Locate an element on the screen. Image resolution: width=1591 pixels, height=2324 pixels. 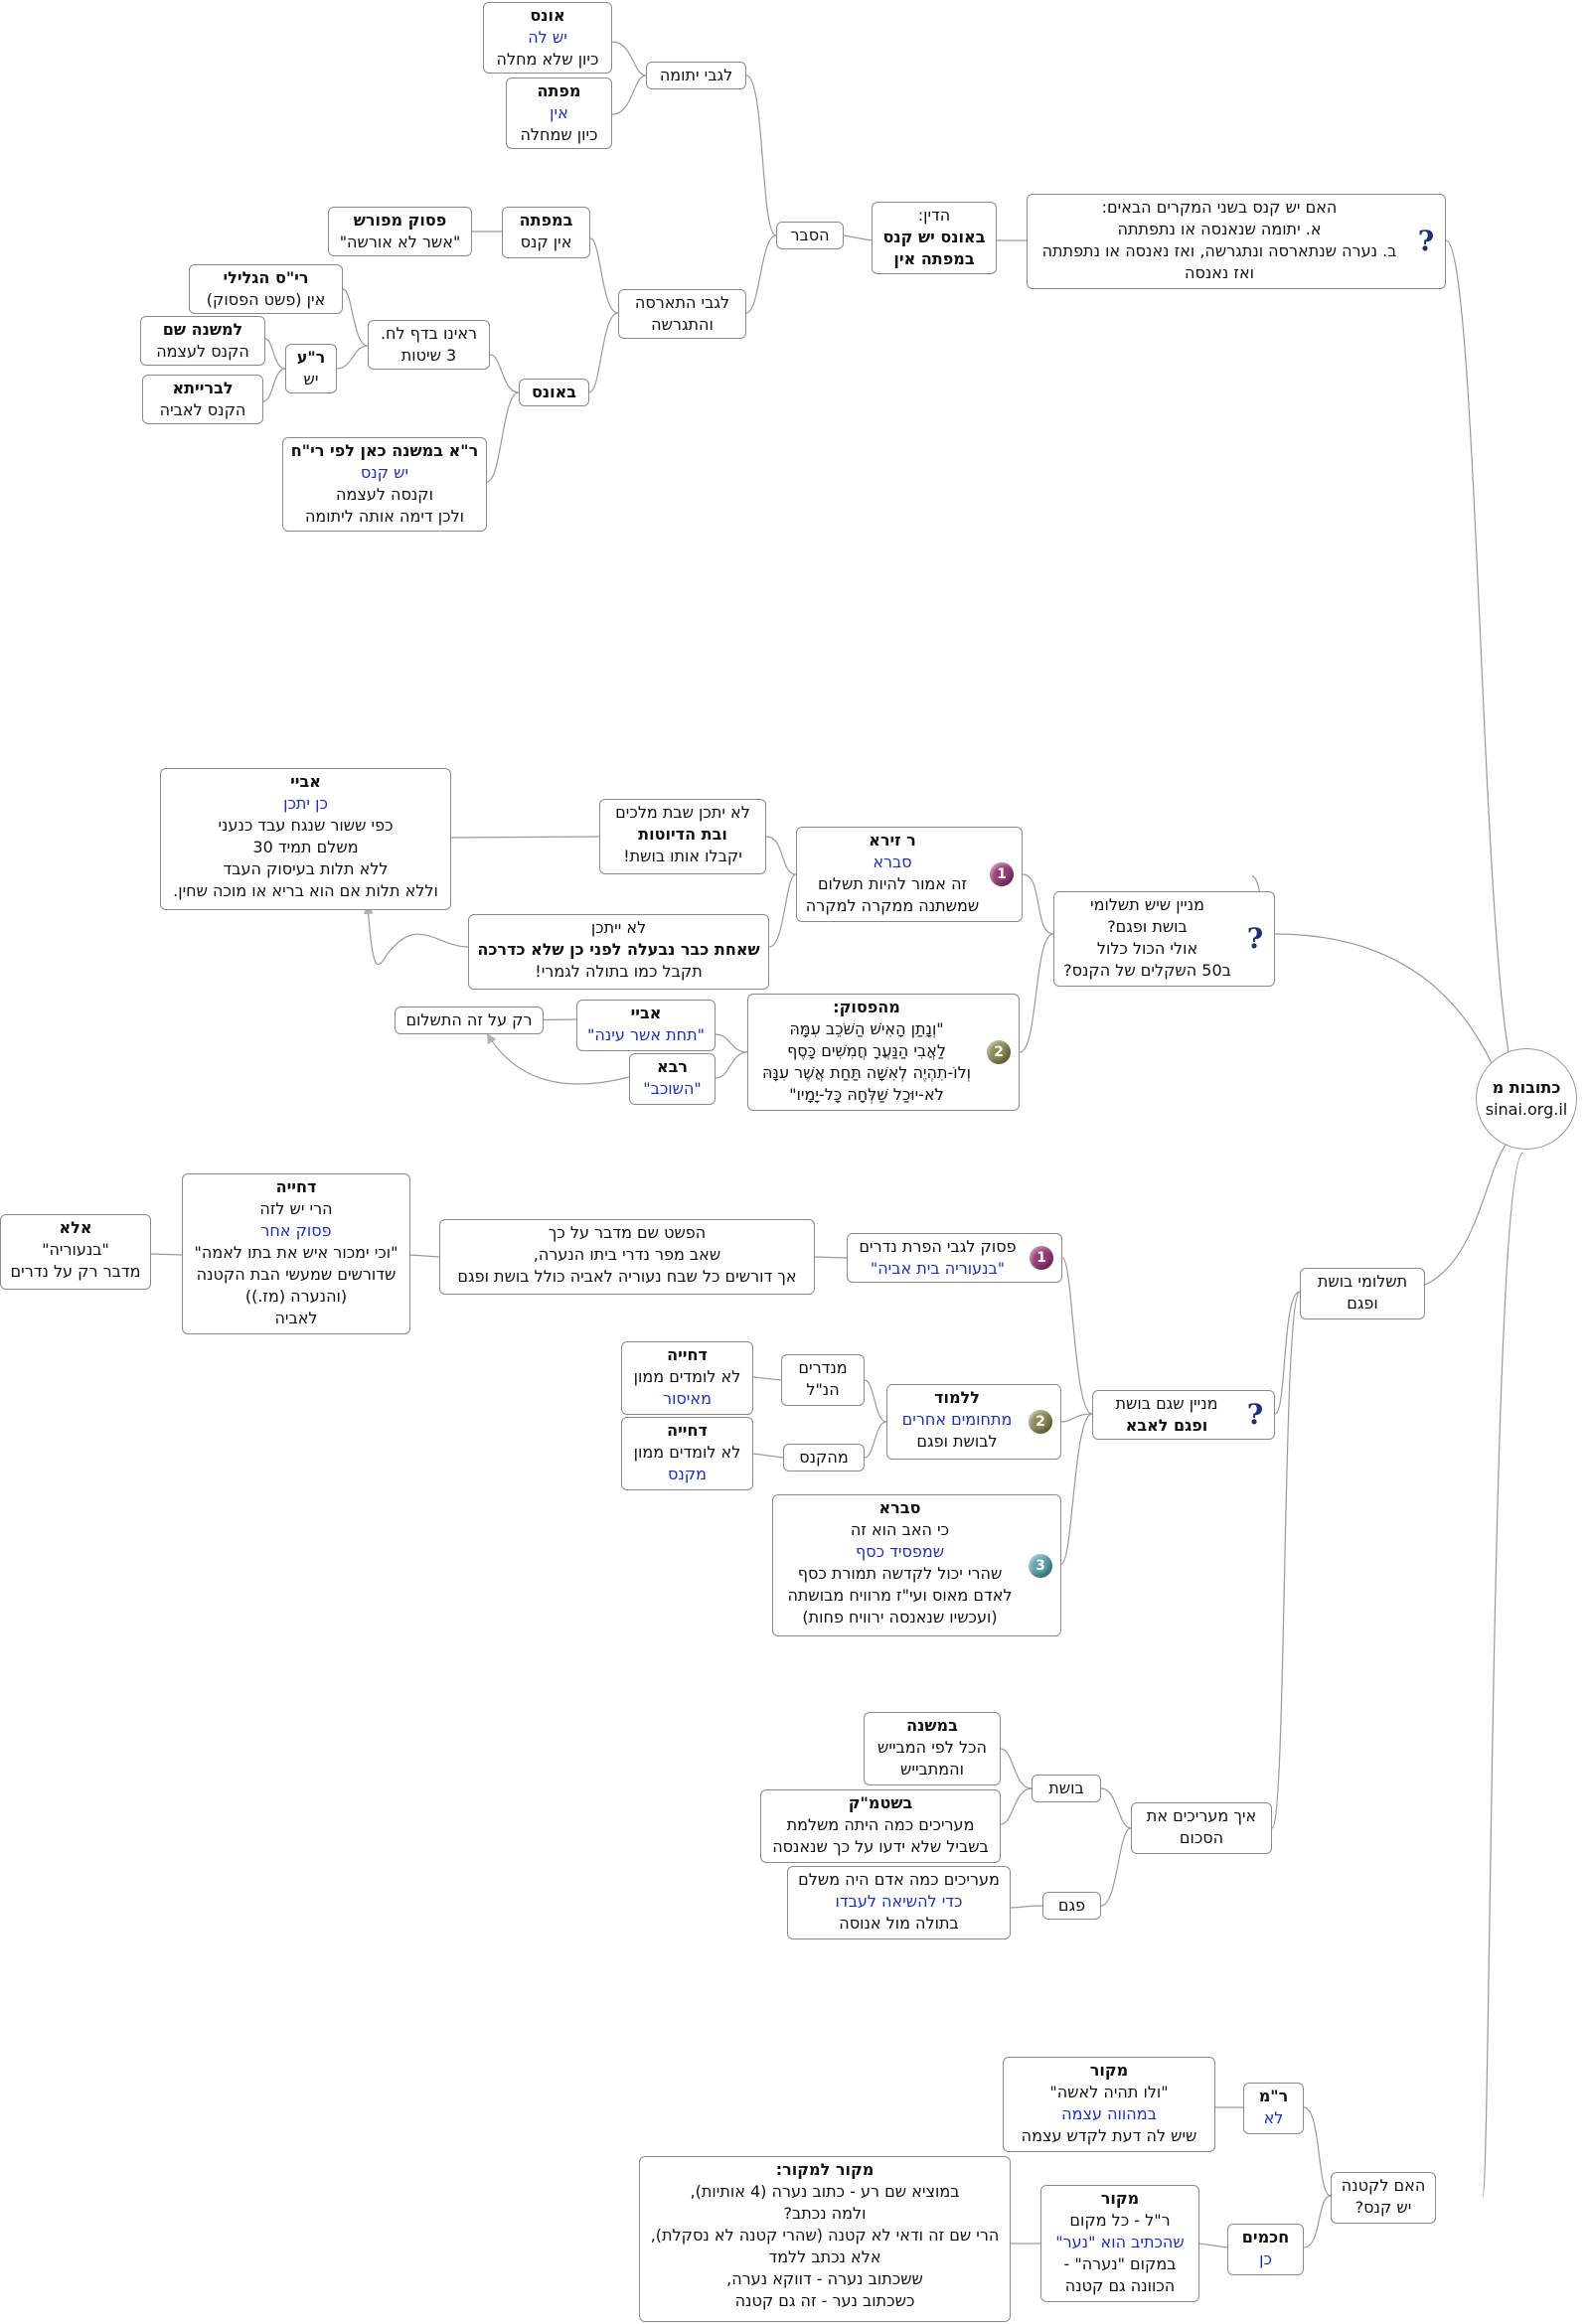
ones-orphan-node: אונס יש לה כיון שלא מחלה is located at coordinates (547, 38).